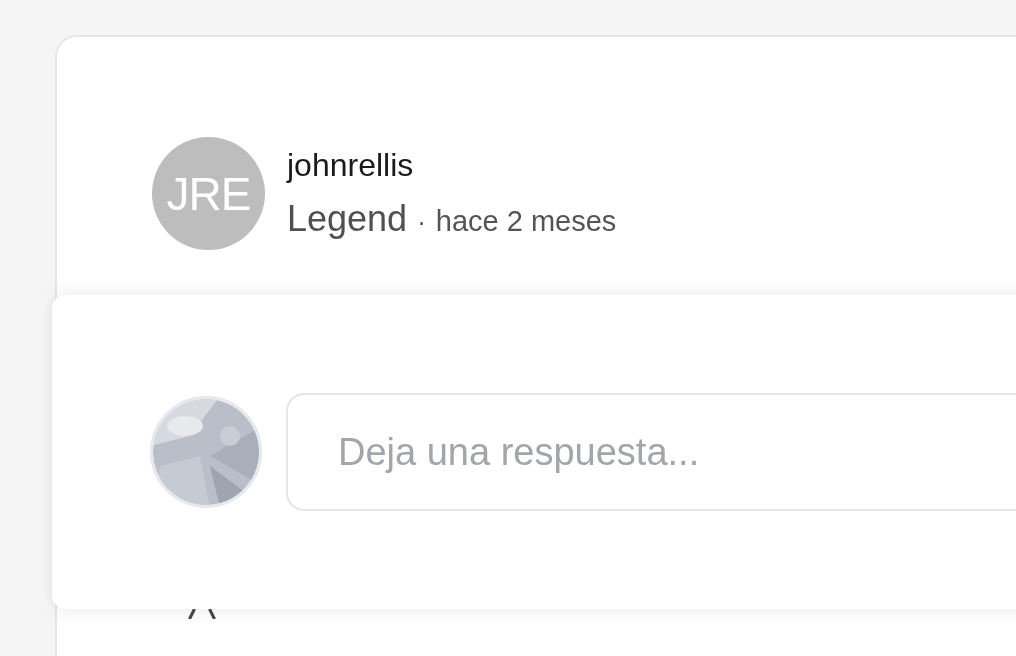  Describe the element at coordinates (347, 219) in the screenshot. I see `user-rank: Legend` at that location.